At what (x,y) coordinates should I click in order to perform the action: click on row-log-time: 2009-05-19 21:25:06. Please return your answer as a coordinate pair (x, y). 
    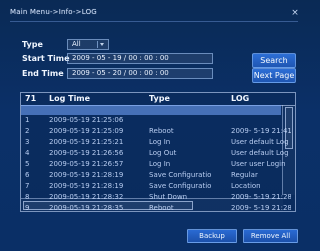
    Looking at the image, I should click on (86, 120).